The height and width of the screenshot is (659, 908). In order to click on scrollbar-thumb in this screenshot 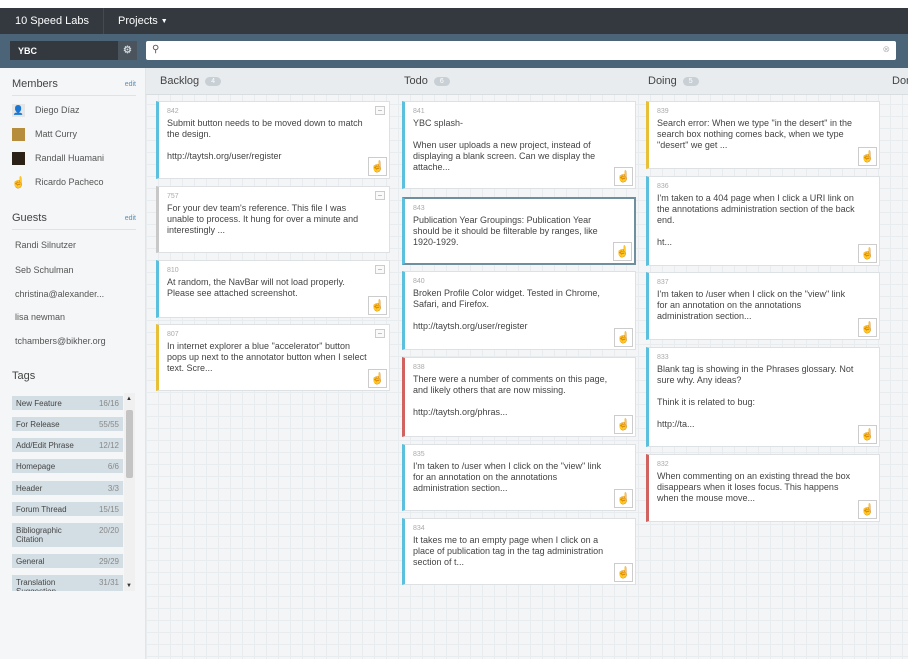, I will do `click(129, 444)`.